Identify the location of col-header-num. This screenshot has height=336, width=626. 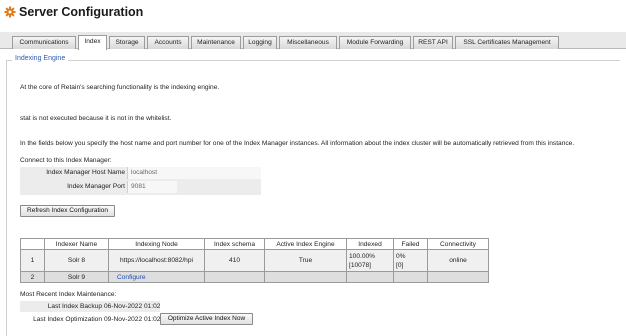
(32, 244).